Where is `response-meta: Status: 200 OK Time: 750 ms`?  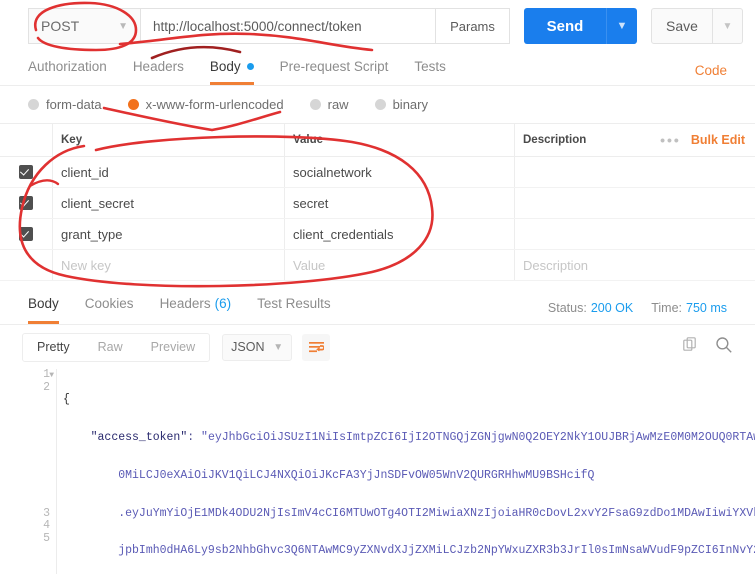 response-meta: Status: 200 OK Time: 750 ms is located at coordinates (637, 312).